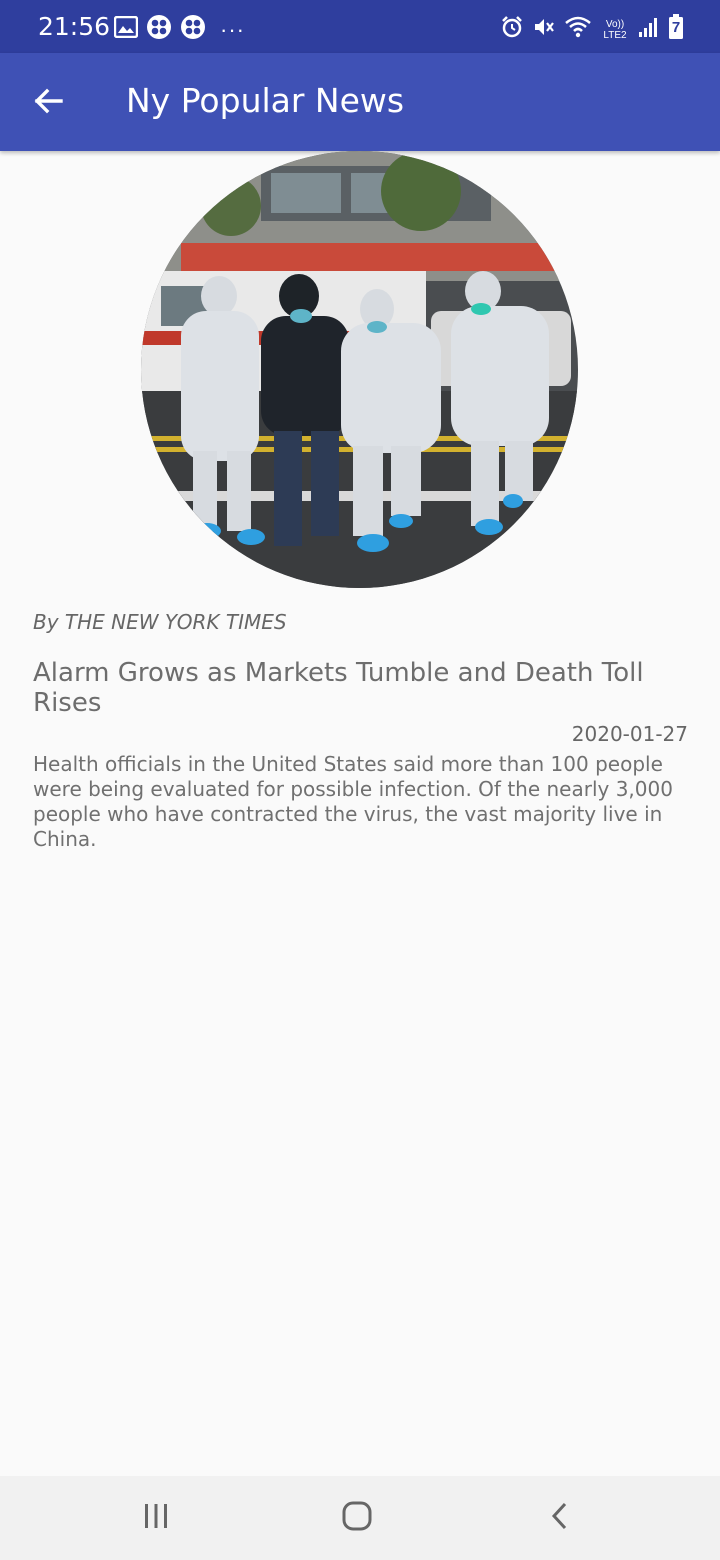  I want to click on more-notifications-icon: ···, so click(232, 29).